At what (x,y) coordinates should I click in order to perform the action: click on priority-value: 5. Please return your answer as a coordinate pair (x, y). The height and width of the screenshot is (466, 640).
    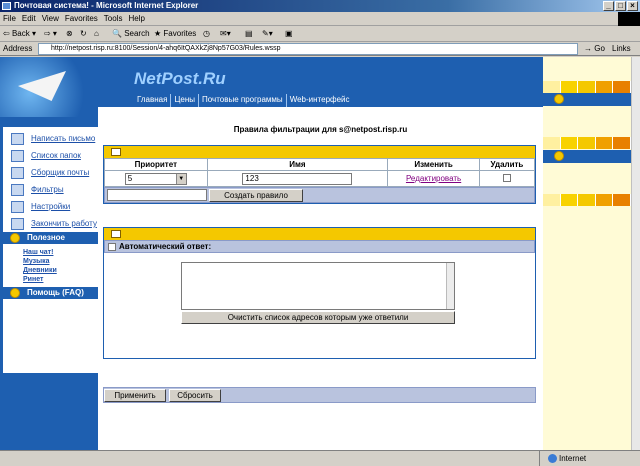
    Looking at the image, I should click on (130, 178).